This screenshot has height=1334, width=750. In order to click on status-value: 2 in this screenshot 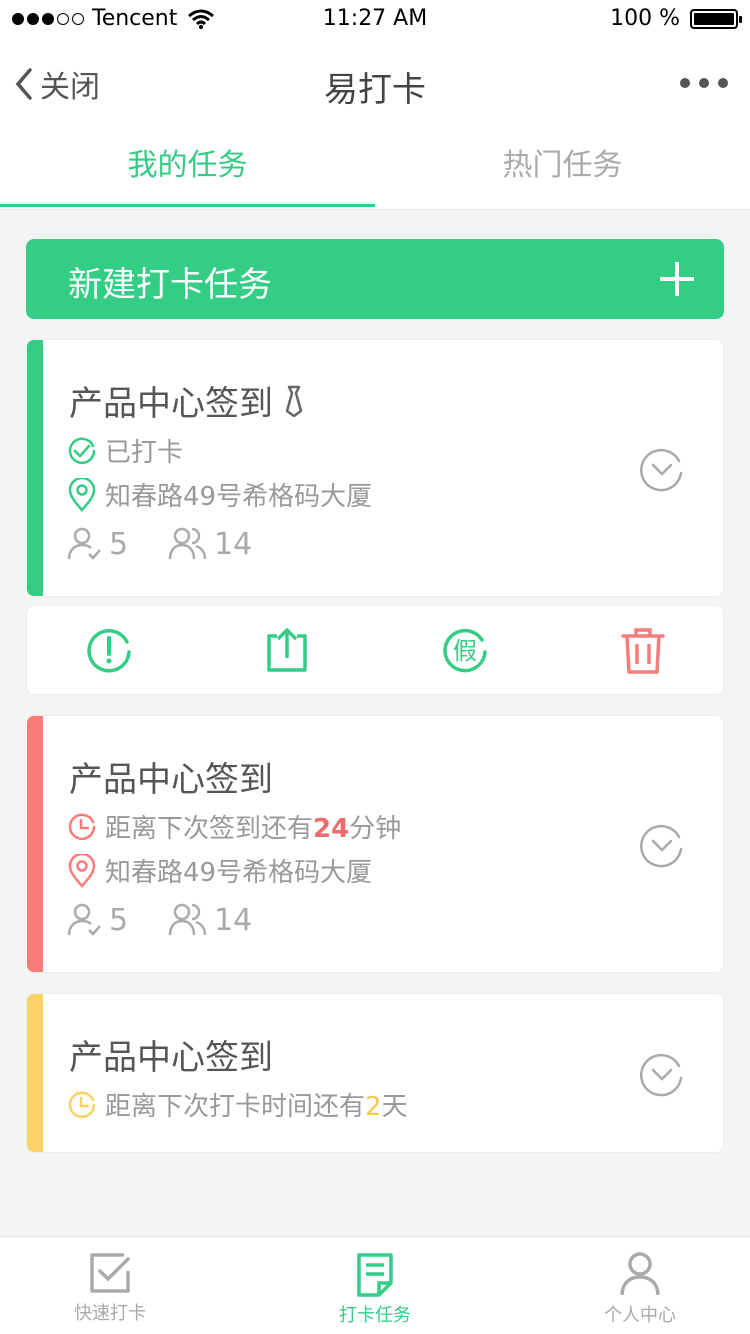, I will do `click(373, 1107)`.